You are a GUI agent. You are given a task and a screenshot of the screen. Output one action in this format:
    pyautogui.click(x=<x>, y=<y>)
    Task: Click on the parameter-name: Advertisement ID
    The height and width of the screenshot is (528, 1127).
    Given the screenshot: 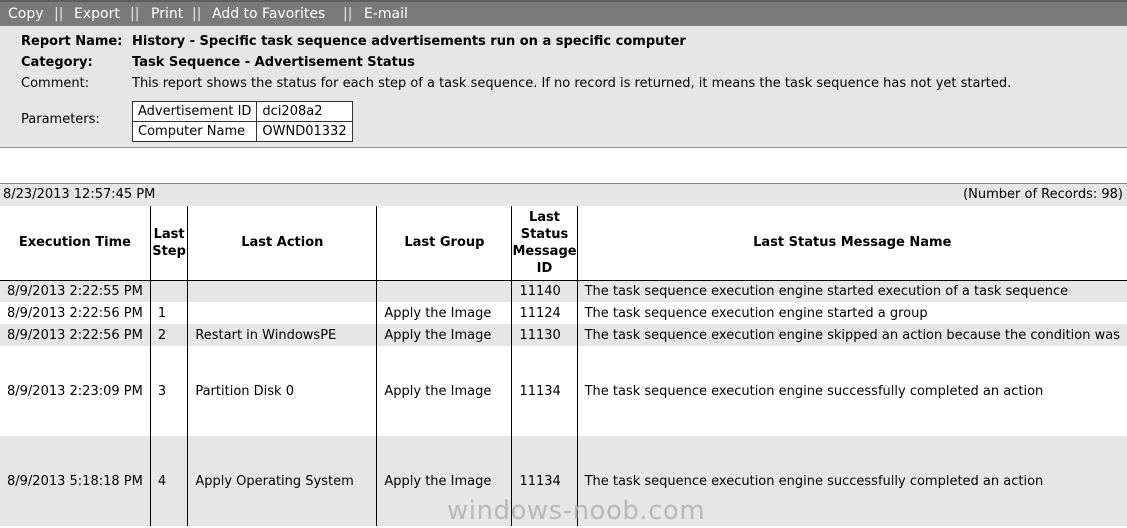 What is the action you would take?
    pyautogui.click(x=194, y=111)
    